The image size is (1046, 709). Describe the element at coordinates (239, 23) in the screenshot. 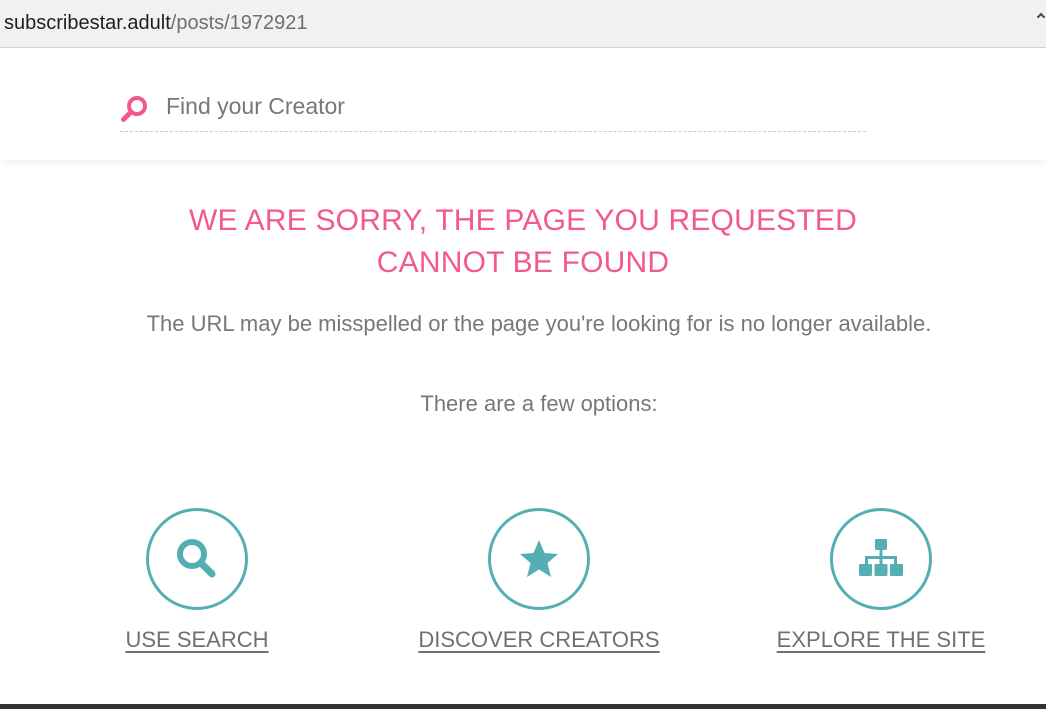

I see `url-path: /posts/1972921` at that location.